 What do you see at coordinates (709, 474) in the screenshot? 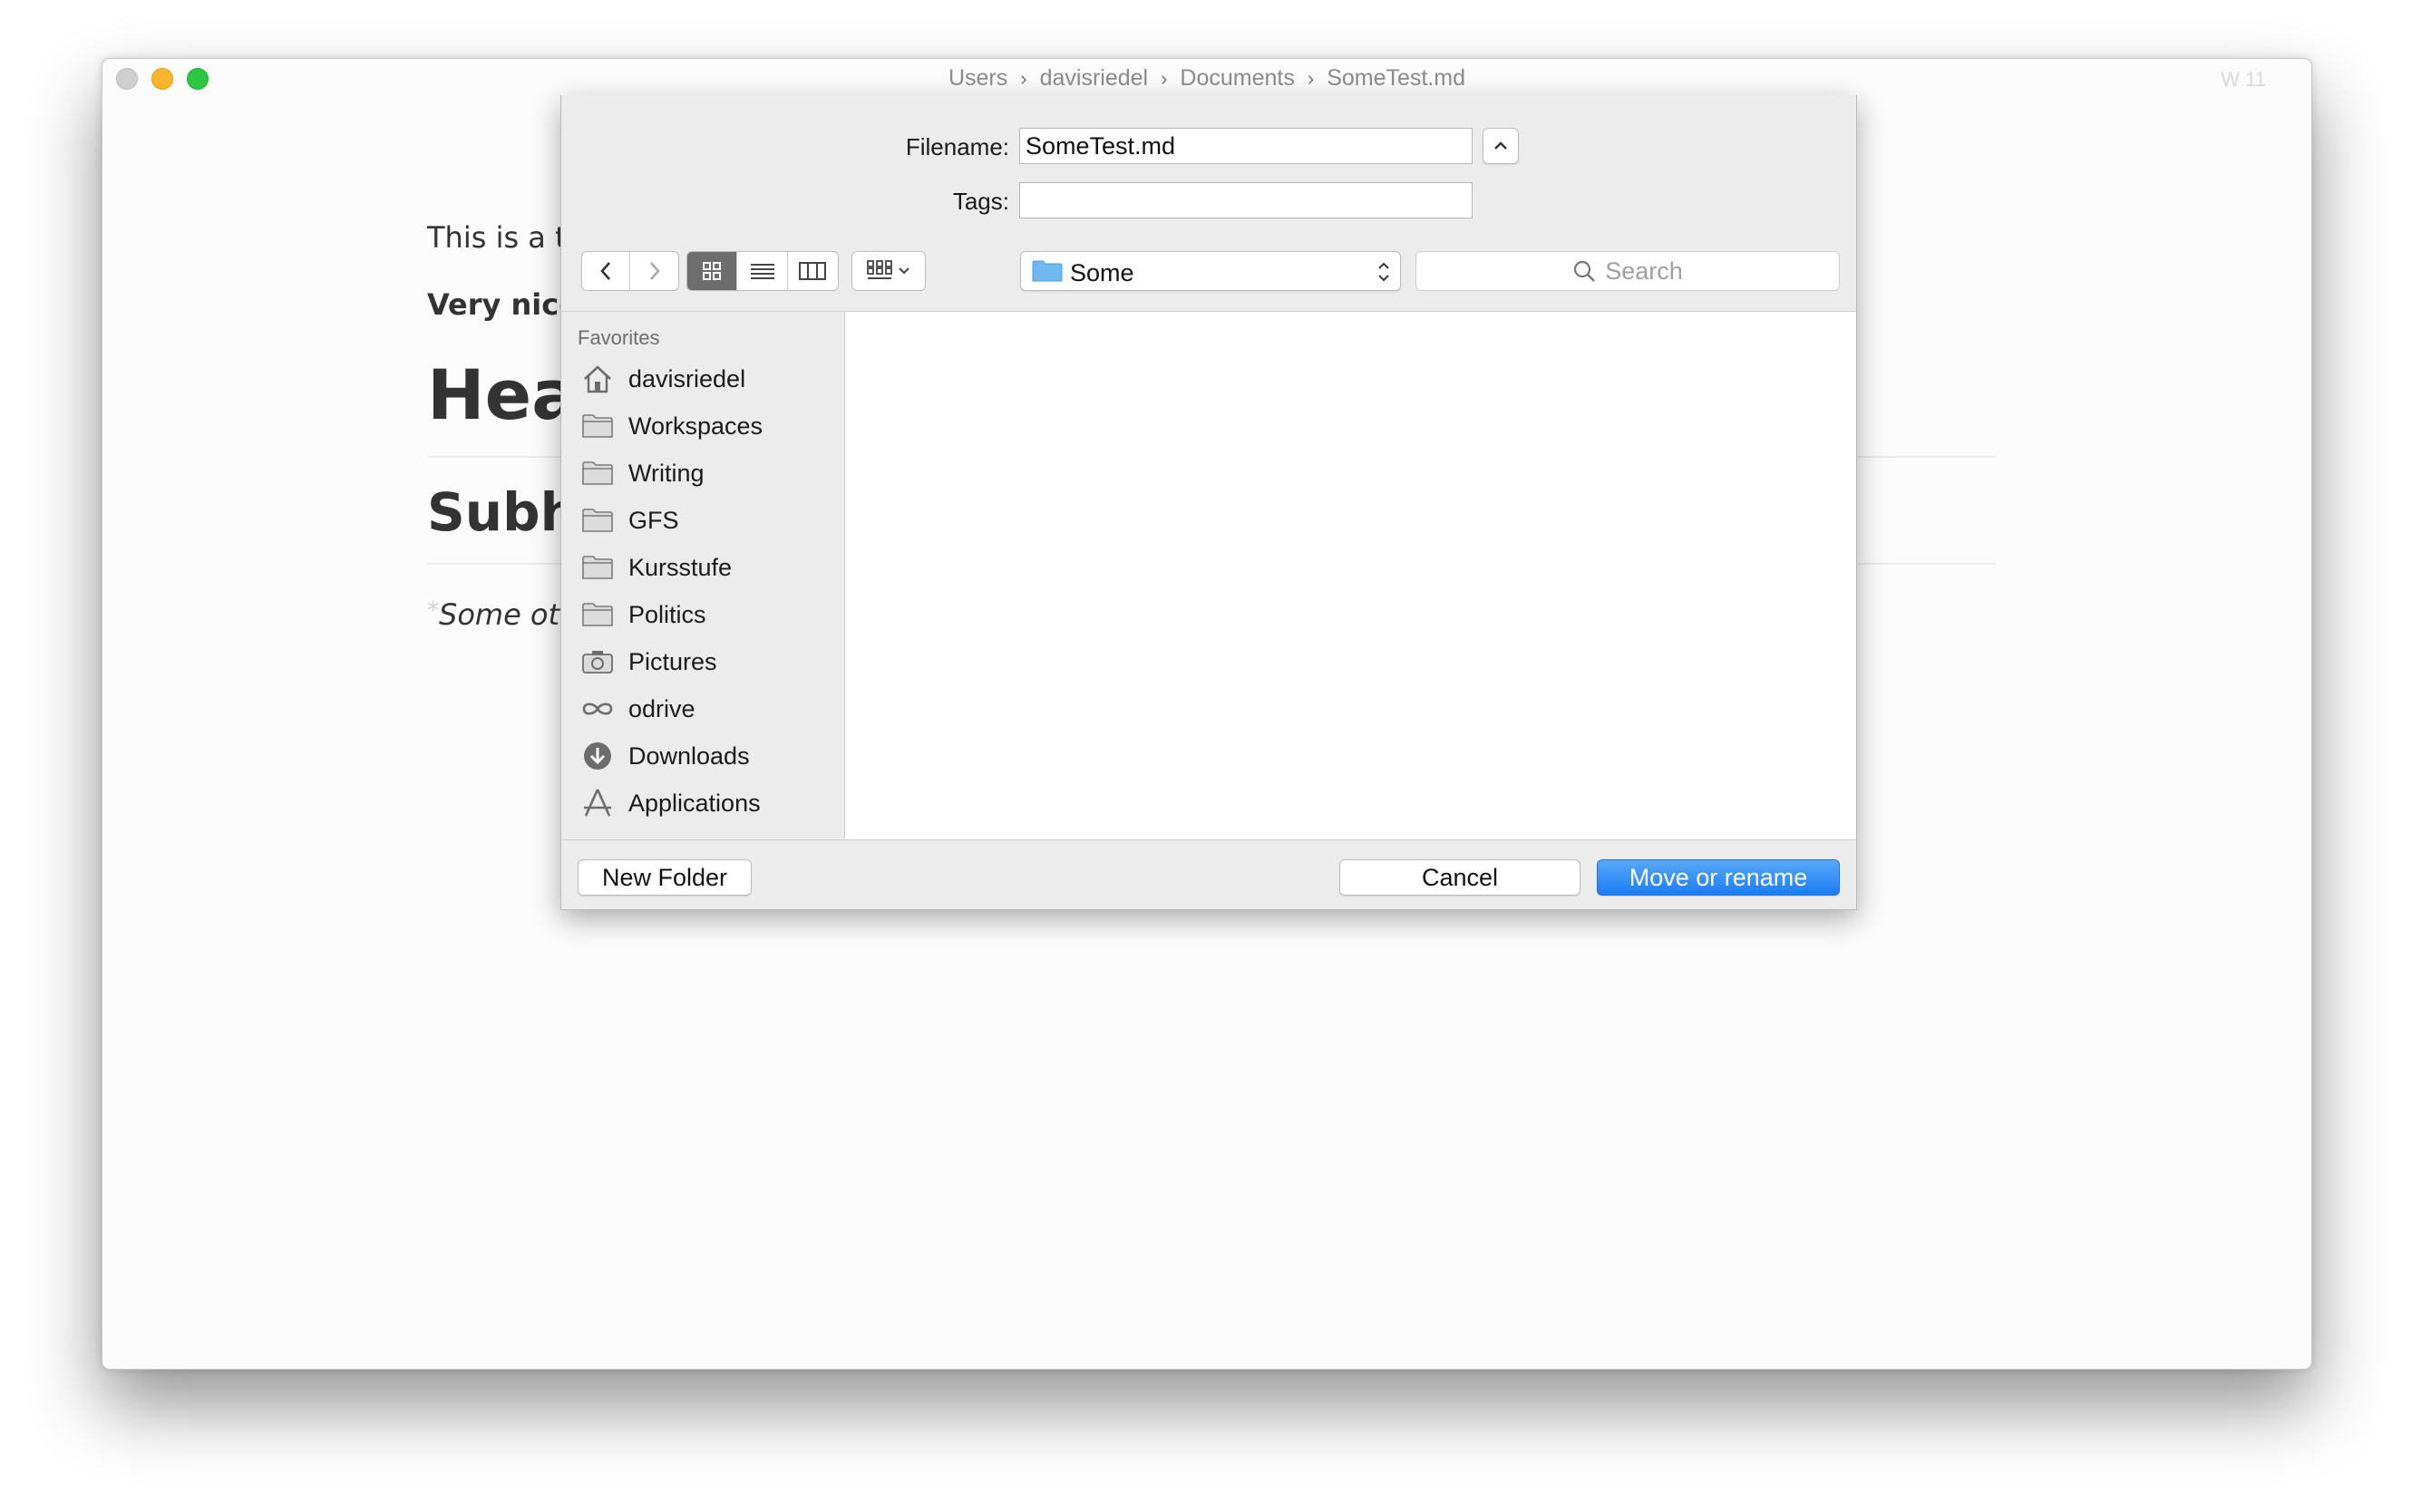
I see `sidebar-item-writing: Writing` at bounding box center [709, 474].